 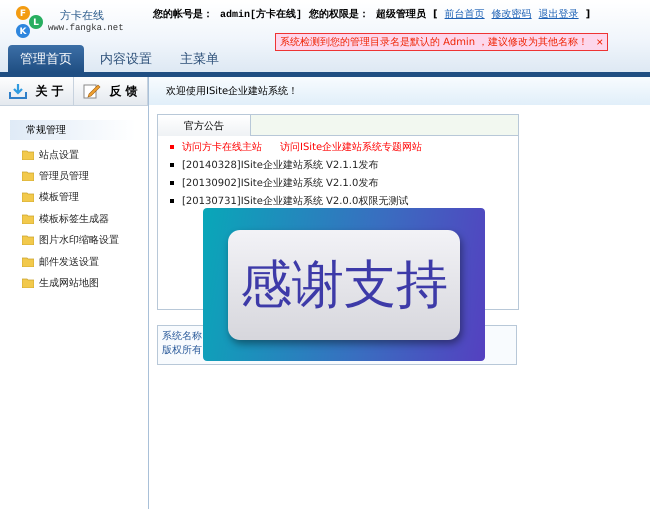 What do you see at coordinates (126, 58) in the screenshot?
I see `nav-tab: 内容设置` at bounding box center [126, 58].